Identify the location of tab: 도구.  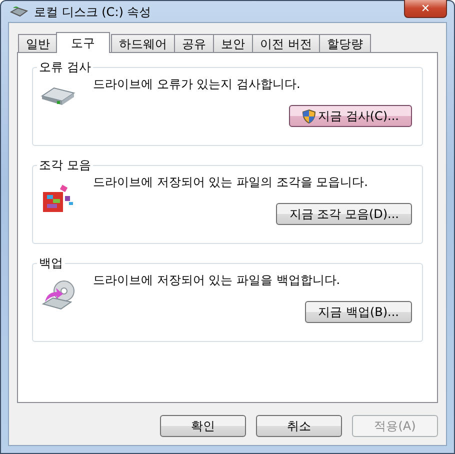
(83, 42).